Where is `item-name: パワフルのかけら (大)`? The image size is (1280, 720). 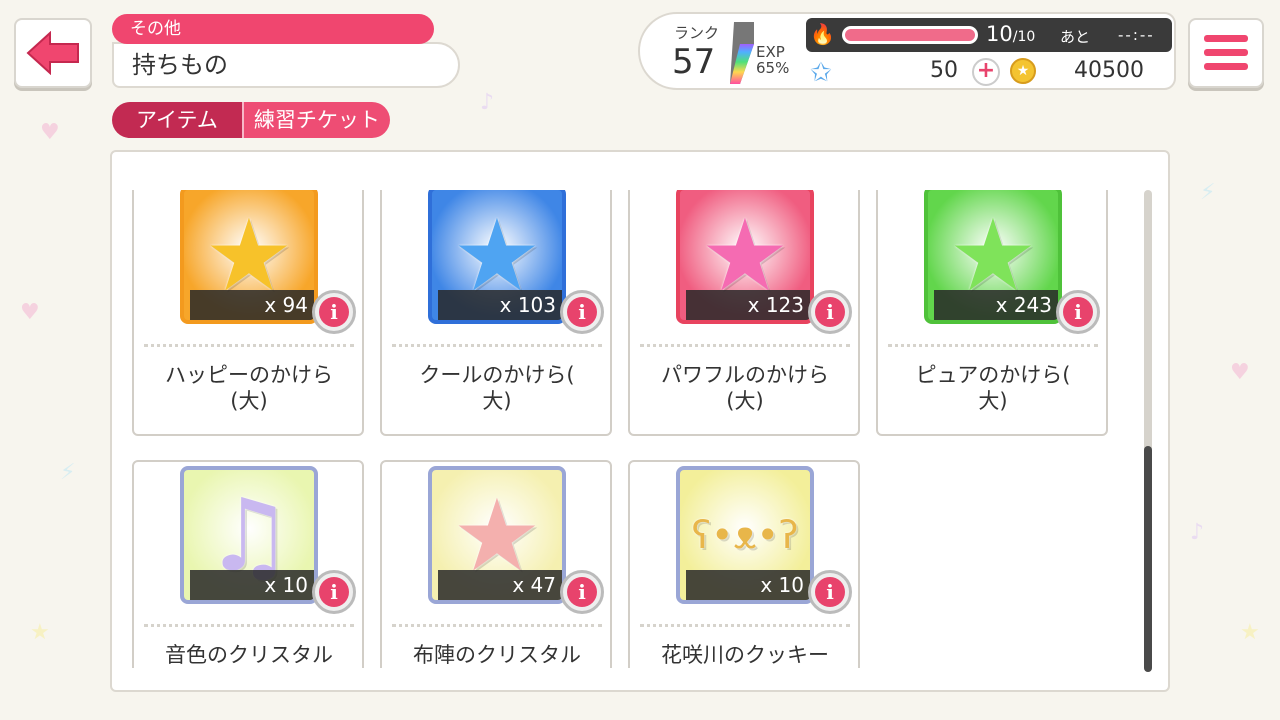
item-name: パワフルのかけら (大) is located at coordinates (745, 388).